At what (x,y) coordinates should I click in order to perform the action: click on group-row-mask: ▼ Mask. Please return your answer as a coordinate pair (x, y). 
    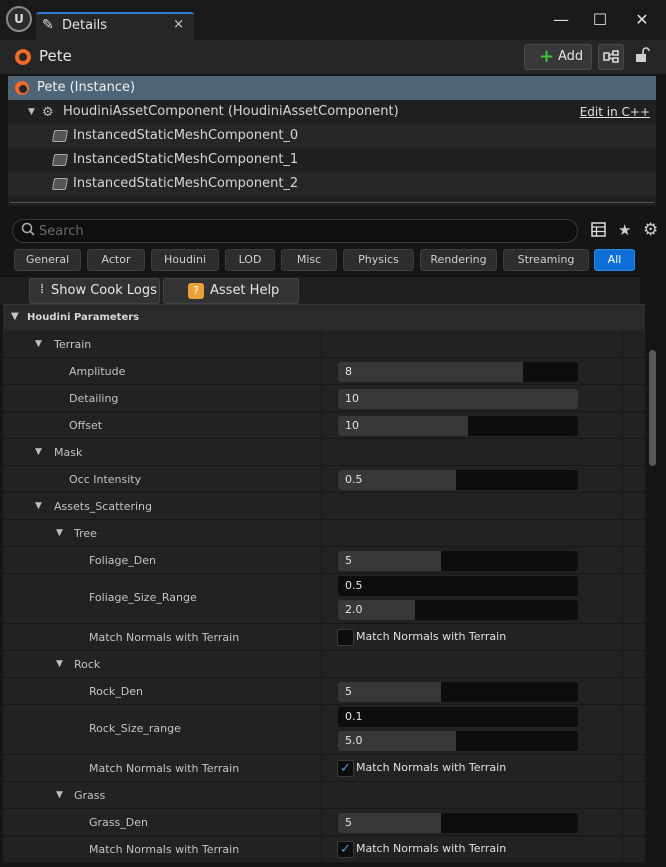
    Looking at the image, I should click on (324, 452).